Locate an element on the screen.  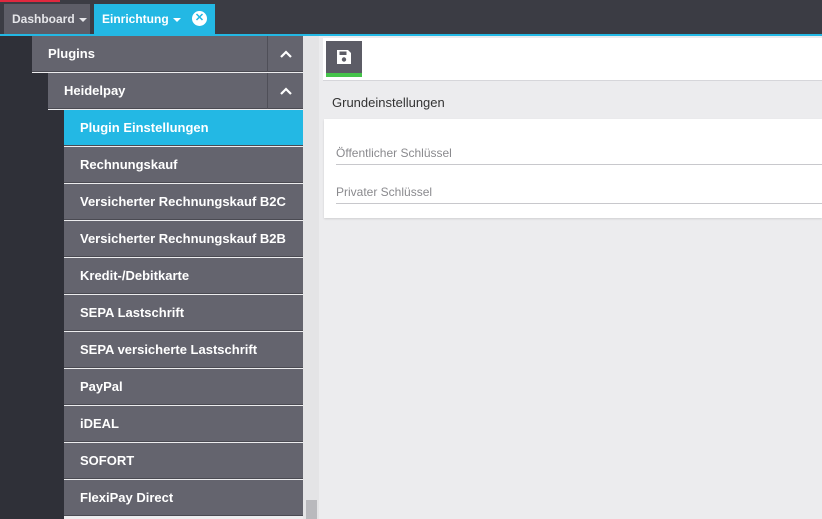
brand-accent-mark is located at coordinates (30, 1).